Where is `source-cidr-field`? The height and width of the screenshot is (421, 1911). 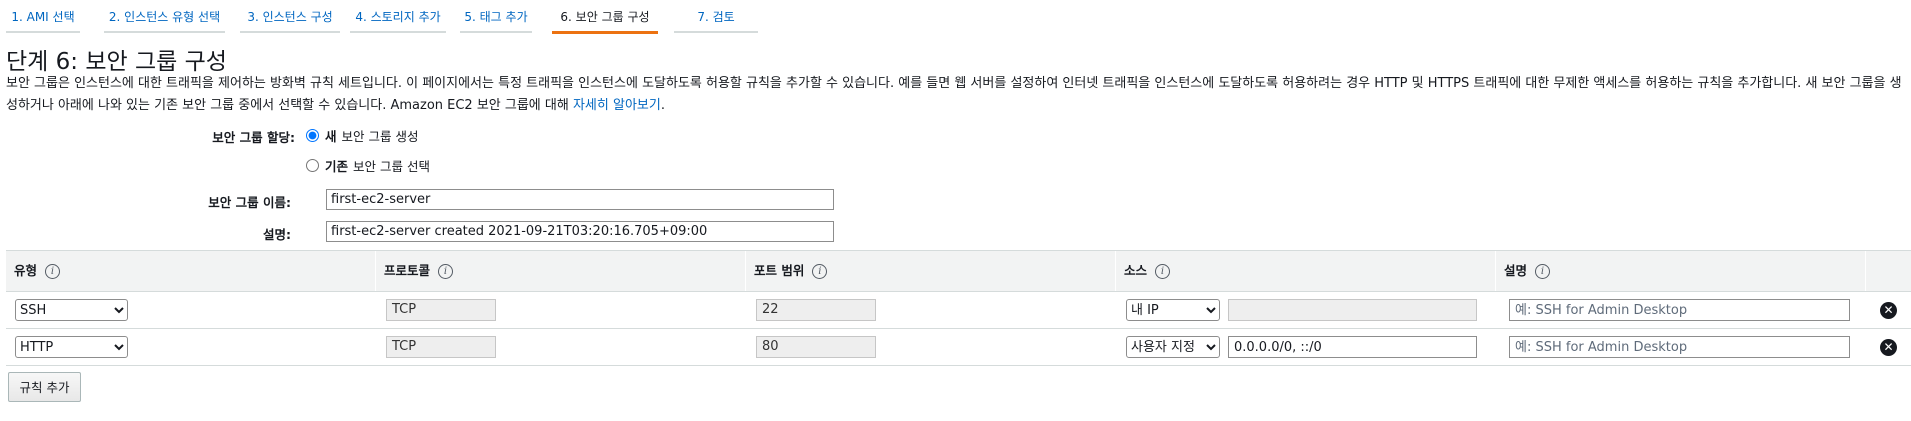 source-cidr-field is located at coordinates (1352, 310).